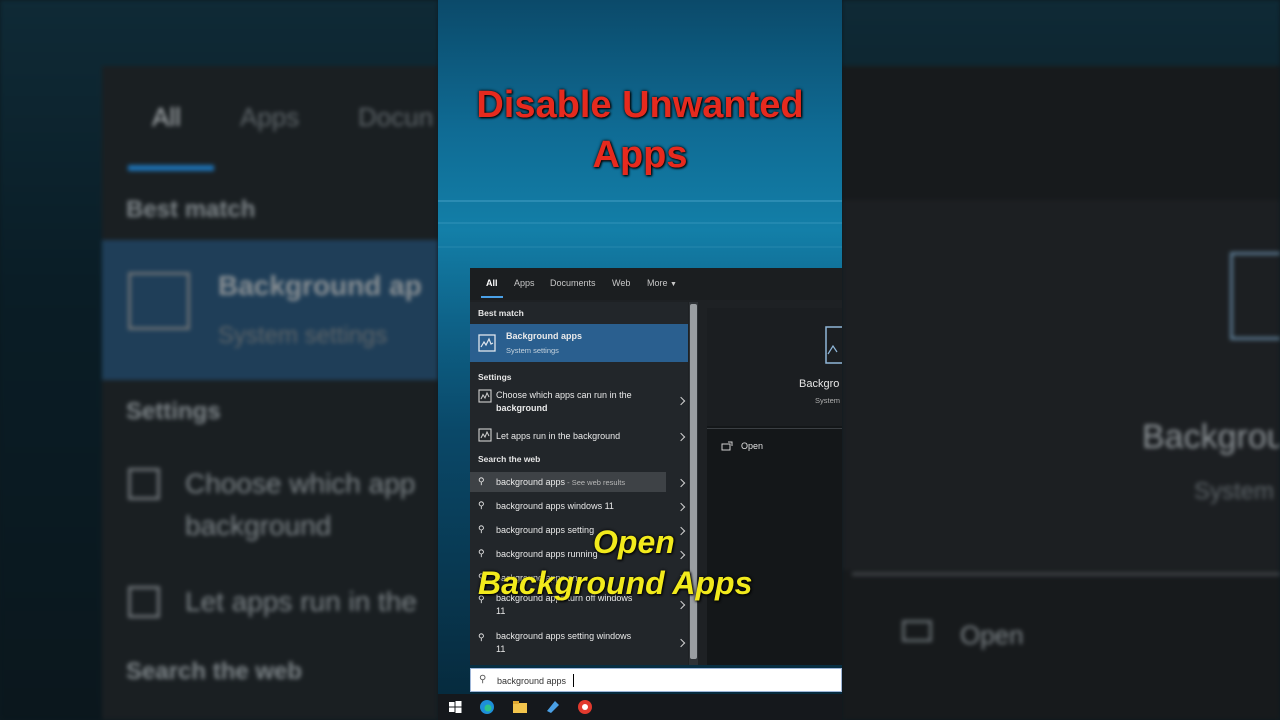 The width and height of the screenshot is (1280, 720). What do you see at coordinates (640, 707) in the screenshot?
I see `taskbar` at bounding box center [640, 707].